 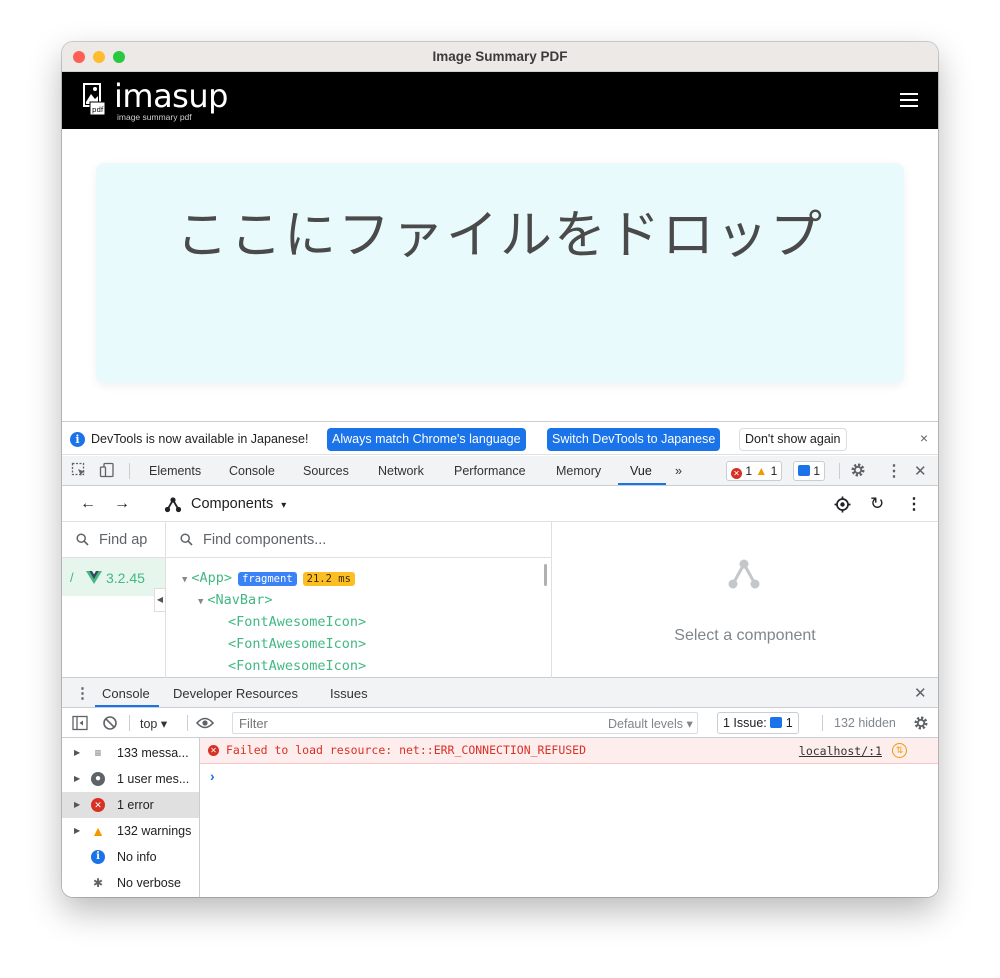 I want to click on sidebar-item-verbose: ✱ No verbose, so click(x=130, y=883).